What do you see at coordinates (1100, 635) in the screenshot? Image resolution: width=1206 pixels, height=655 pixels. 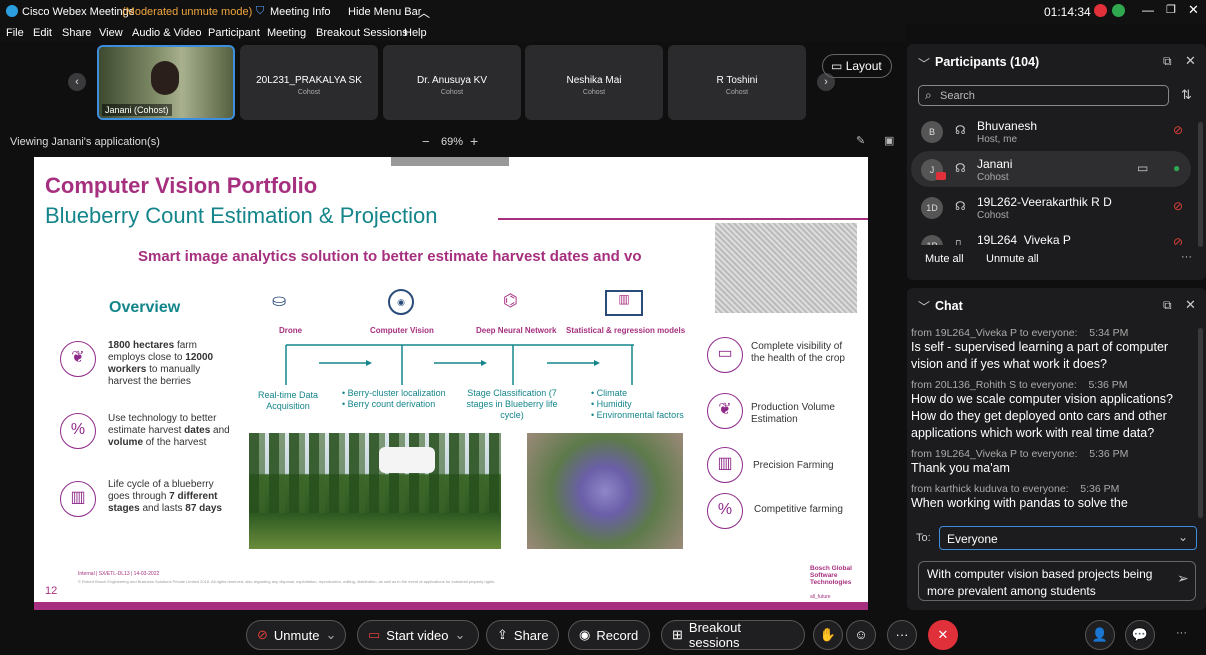 I see `participants-toggle-icon: 👤` at bounding box center [1100, 635].